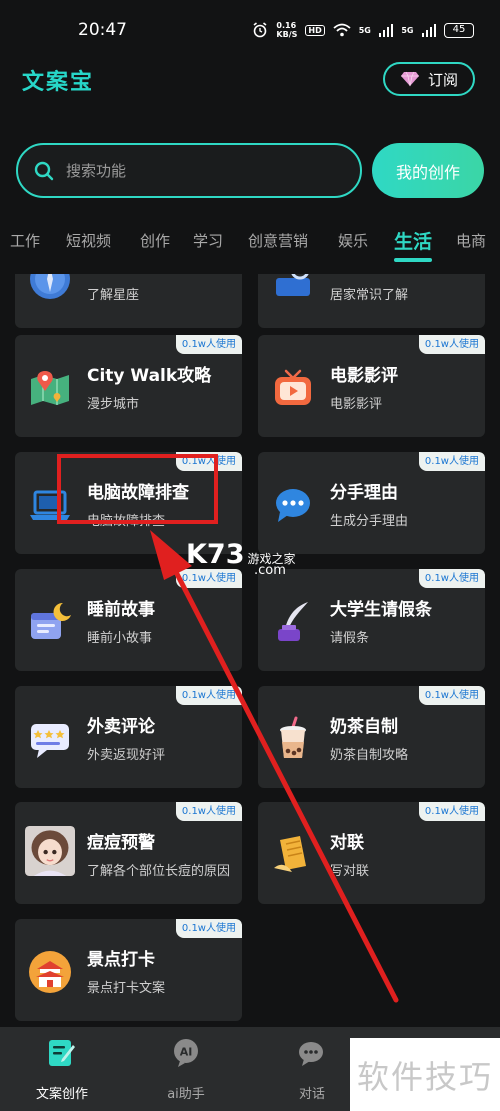 The height and width of the screenshot is (1111, 500). What do you see at coordinates (186, 1094) in the screenshot?
I see `nav-label: ai助手` at bounding box center [186, 1094].